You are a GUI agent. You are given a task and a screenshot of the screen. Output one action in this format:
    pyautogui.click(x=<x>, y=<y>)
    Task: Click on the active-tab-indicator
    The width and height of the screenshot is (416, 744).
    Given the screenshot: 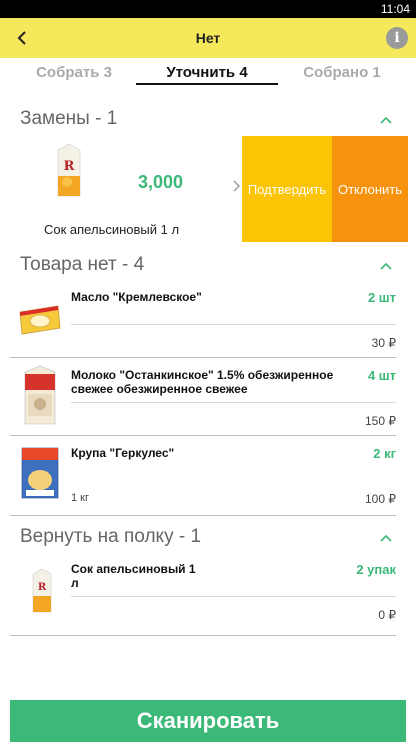 What is the action you would take?
    pyautogui.click(x=207, y=84)
    